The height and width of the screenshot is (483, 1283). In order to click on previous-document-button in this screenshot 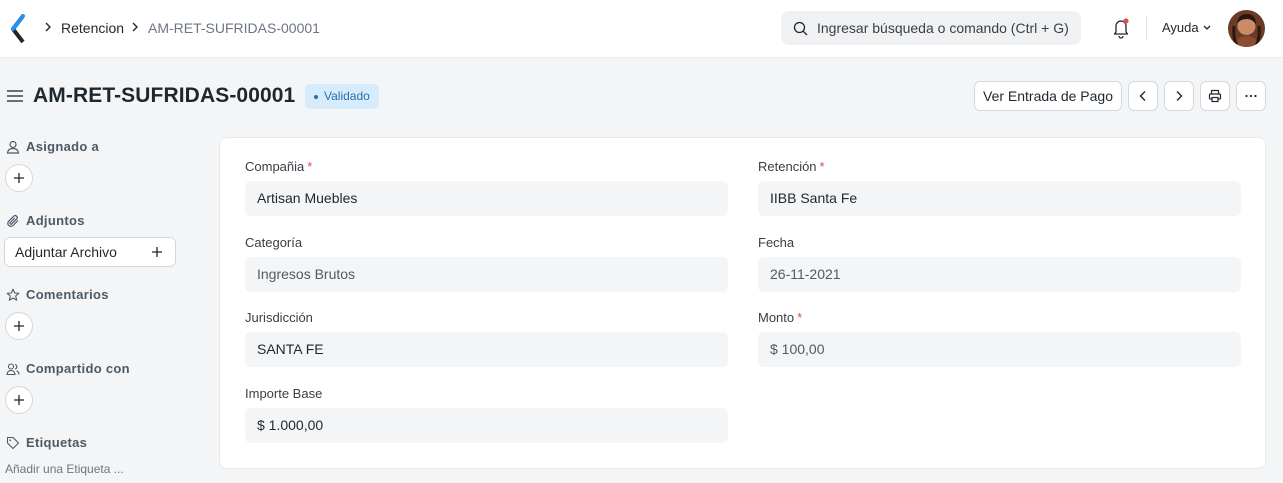, I will do `click(1143, 96)`.